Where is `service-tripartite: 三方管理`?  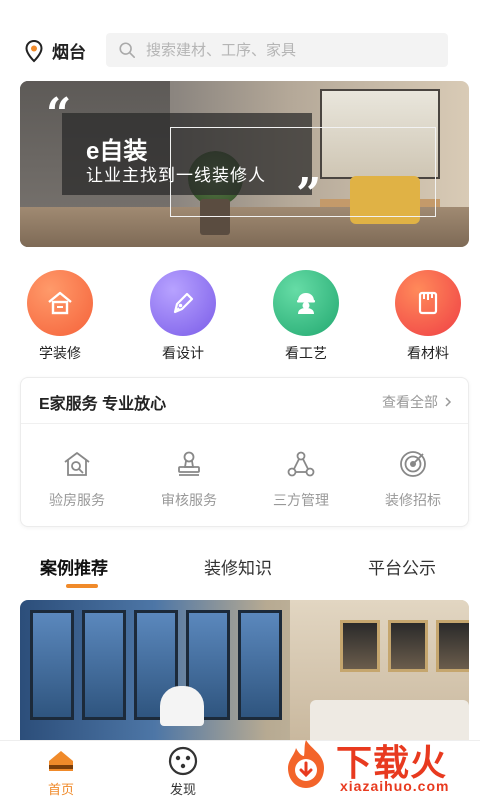
service-tripartite: 三方管理 is located at coordinates (301, 479).